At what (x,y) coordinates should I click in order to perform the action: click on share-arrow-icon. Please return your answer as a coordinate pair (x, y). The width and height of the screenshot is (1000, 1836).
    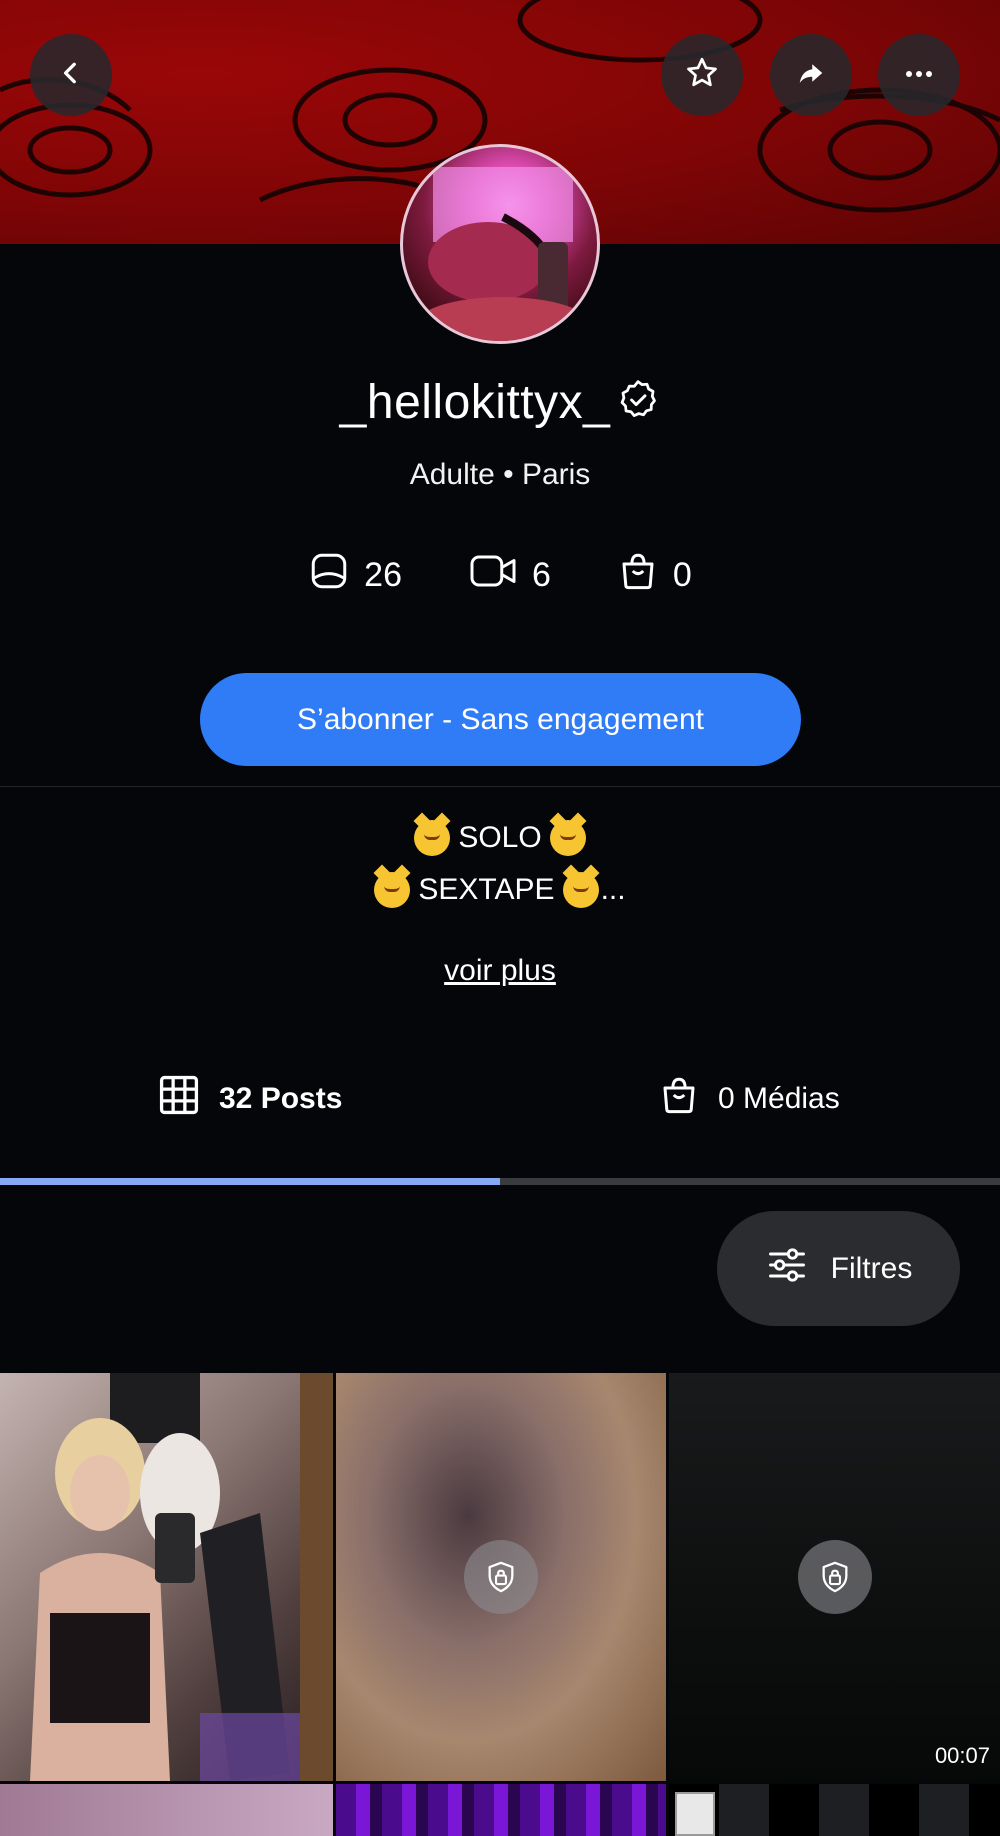
    Looking at the image, I should click on (811, 75).